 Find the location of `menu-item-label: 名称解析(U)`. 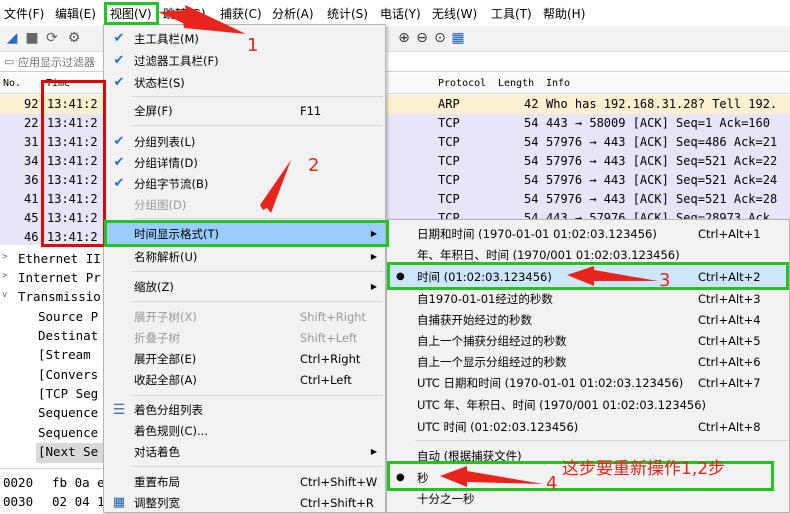

menu-item-label: 名称解析(U) is located at coordinates (166, 257).